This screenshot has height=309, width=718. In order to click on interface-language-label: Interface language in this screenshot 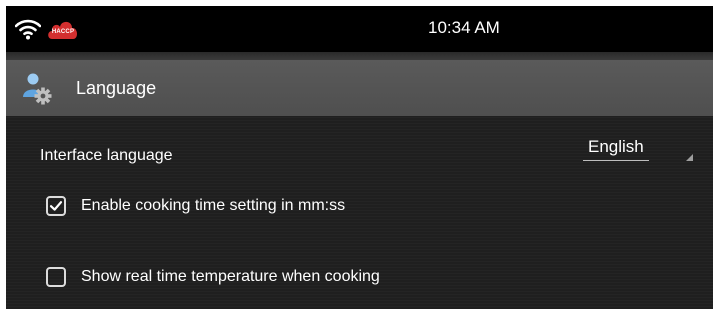, I will do `click(106, 155)`.